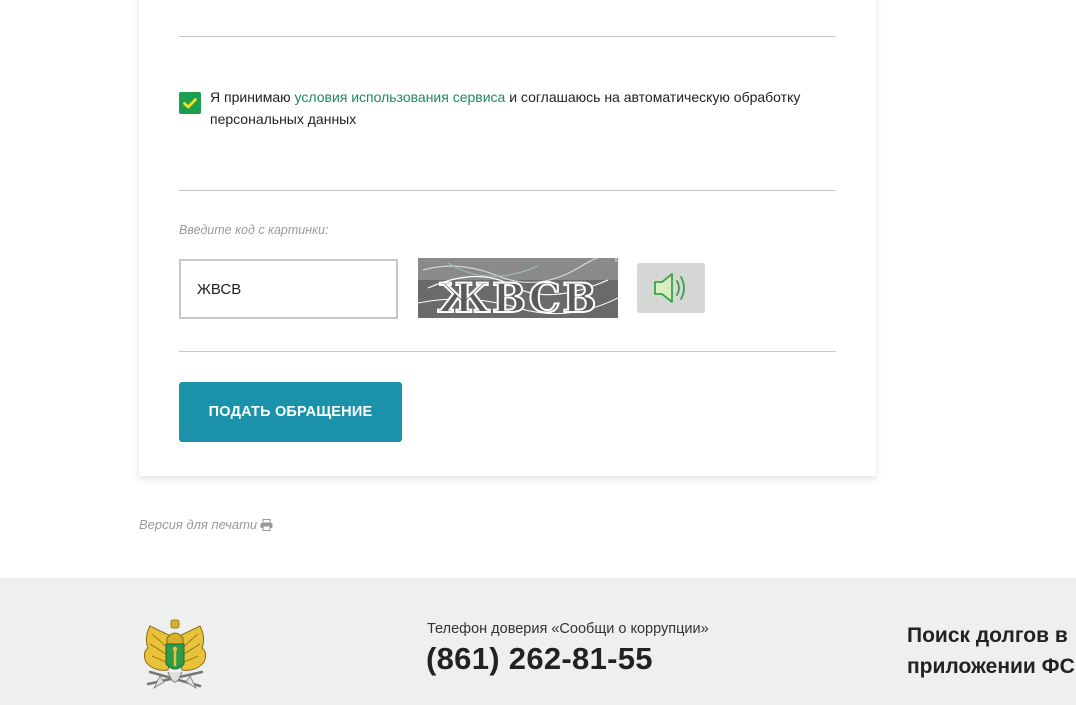 The width and height of the screenshot is (1076, 705). Describe the element at coordinates (288, 289) in the screenshot. I see `captcha-input` at that location.